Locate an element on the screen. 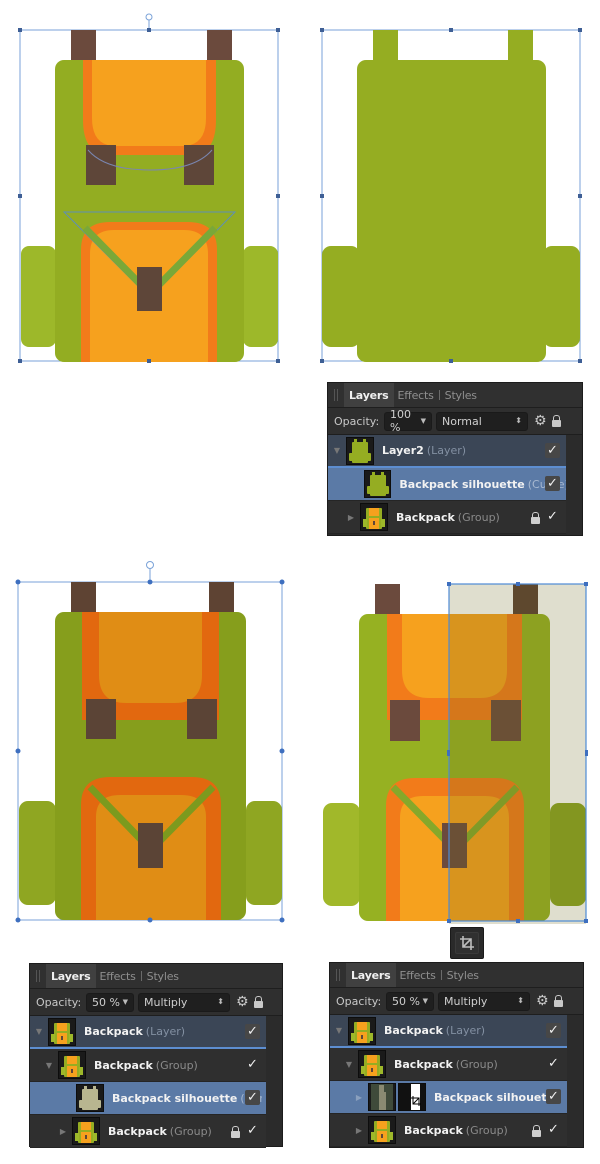 The width and height of the screenshot is (600, 1164). canvas-backpack-selected is located at coordinates (150, 190).